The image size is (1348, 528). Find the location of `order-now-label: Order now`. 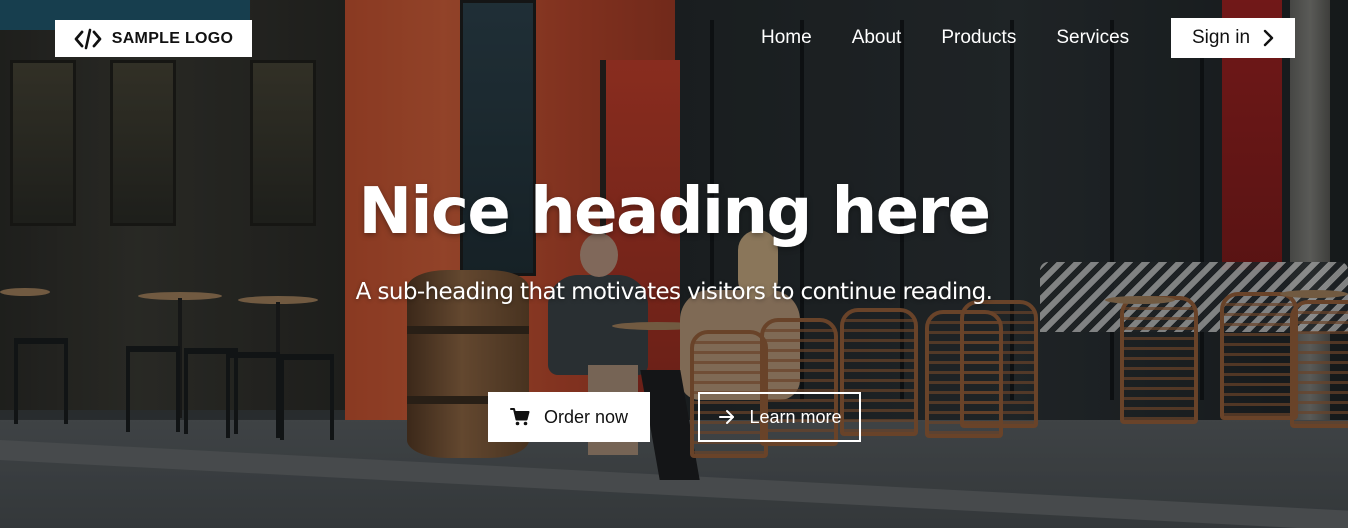

order-now-label: Order now is located at coordinates (586, 416).